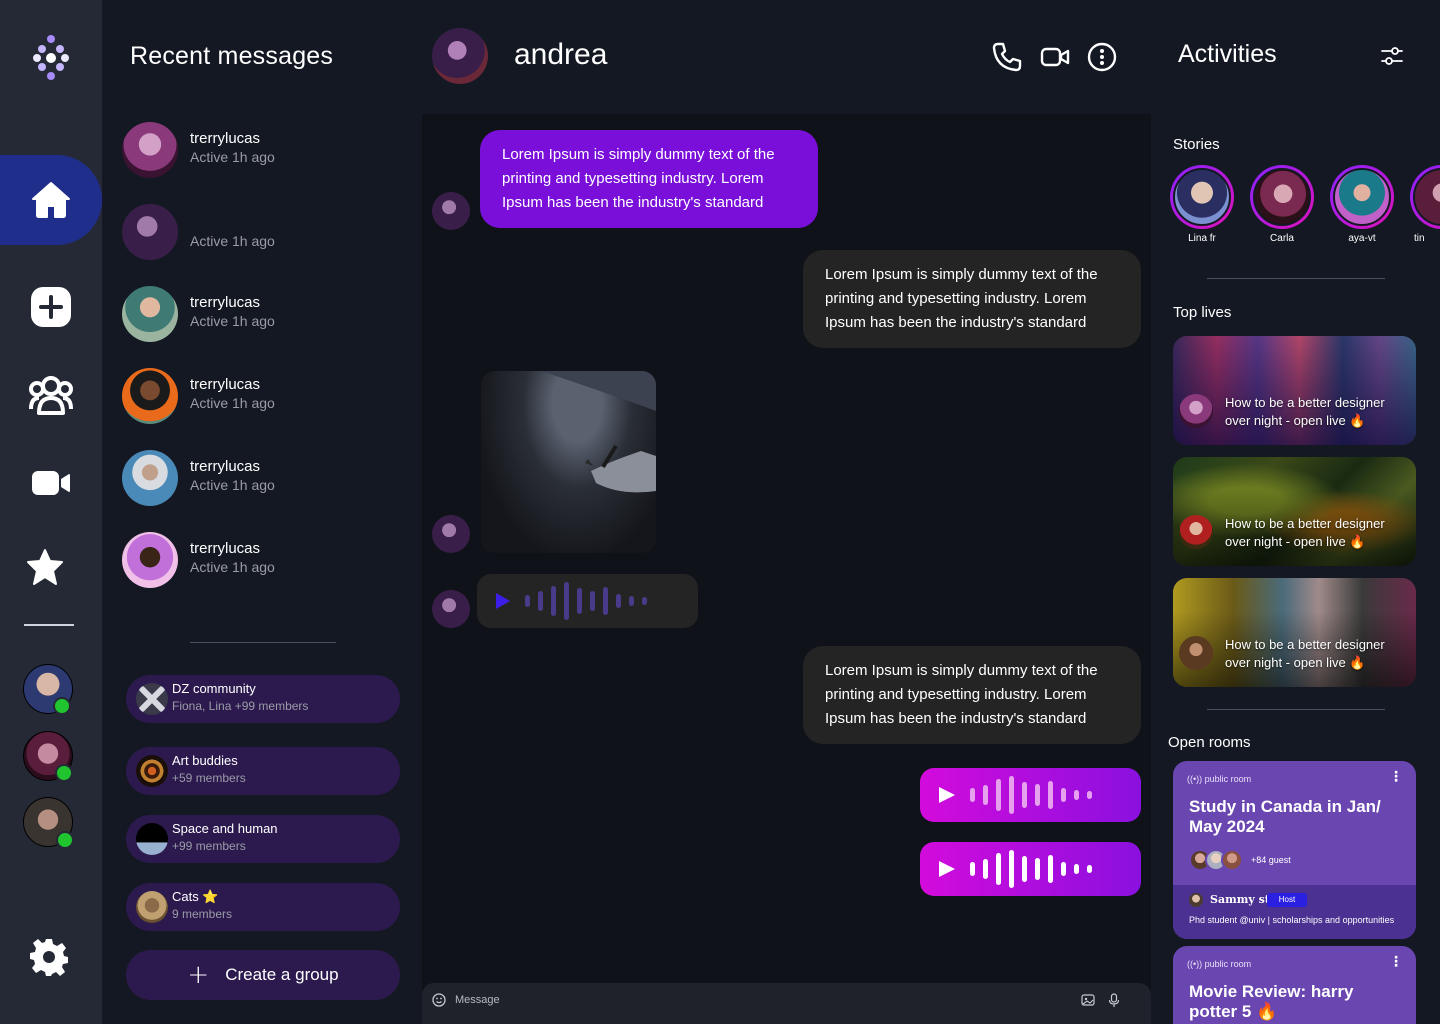  What do you see at coordinates (477, 1000) in the screenshot?
I see `message-input: Message` at bounding box center [477, 1000].